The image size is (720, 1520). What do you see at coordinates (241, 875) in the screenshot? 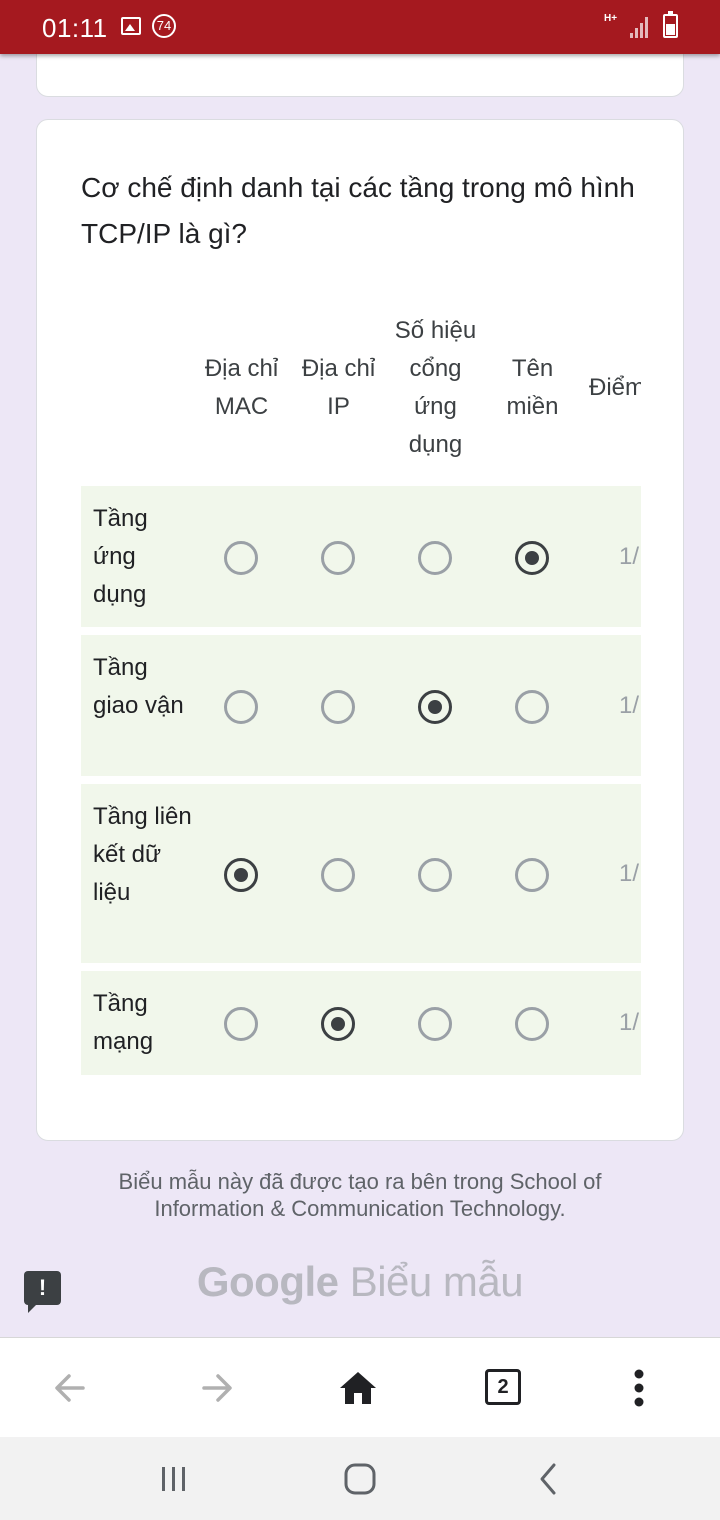
I see `radio-data-link-mac` at bounding box center [241, 875].